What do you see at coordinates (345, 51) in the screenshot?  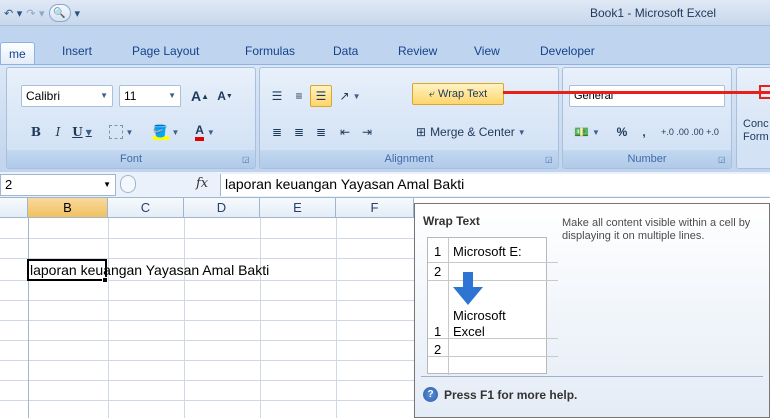 I see `tab-data: Data` at bounding box center [345, 51].